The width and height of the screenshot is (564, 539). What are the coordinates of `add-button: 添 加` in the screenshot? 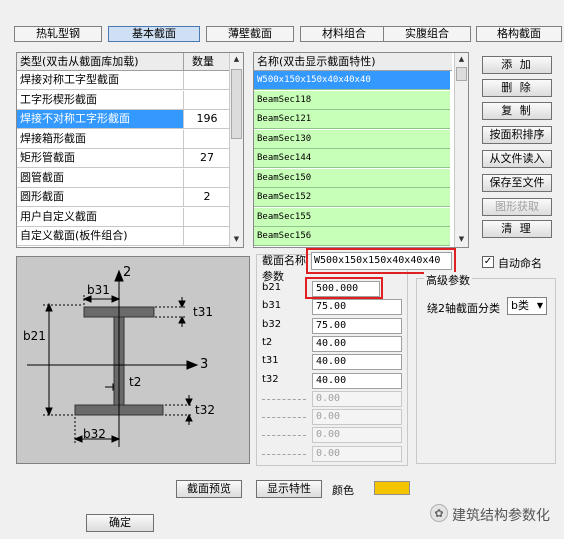 It's located at (517, 65).